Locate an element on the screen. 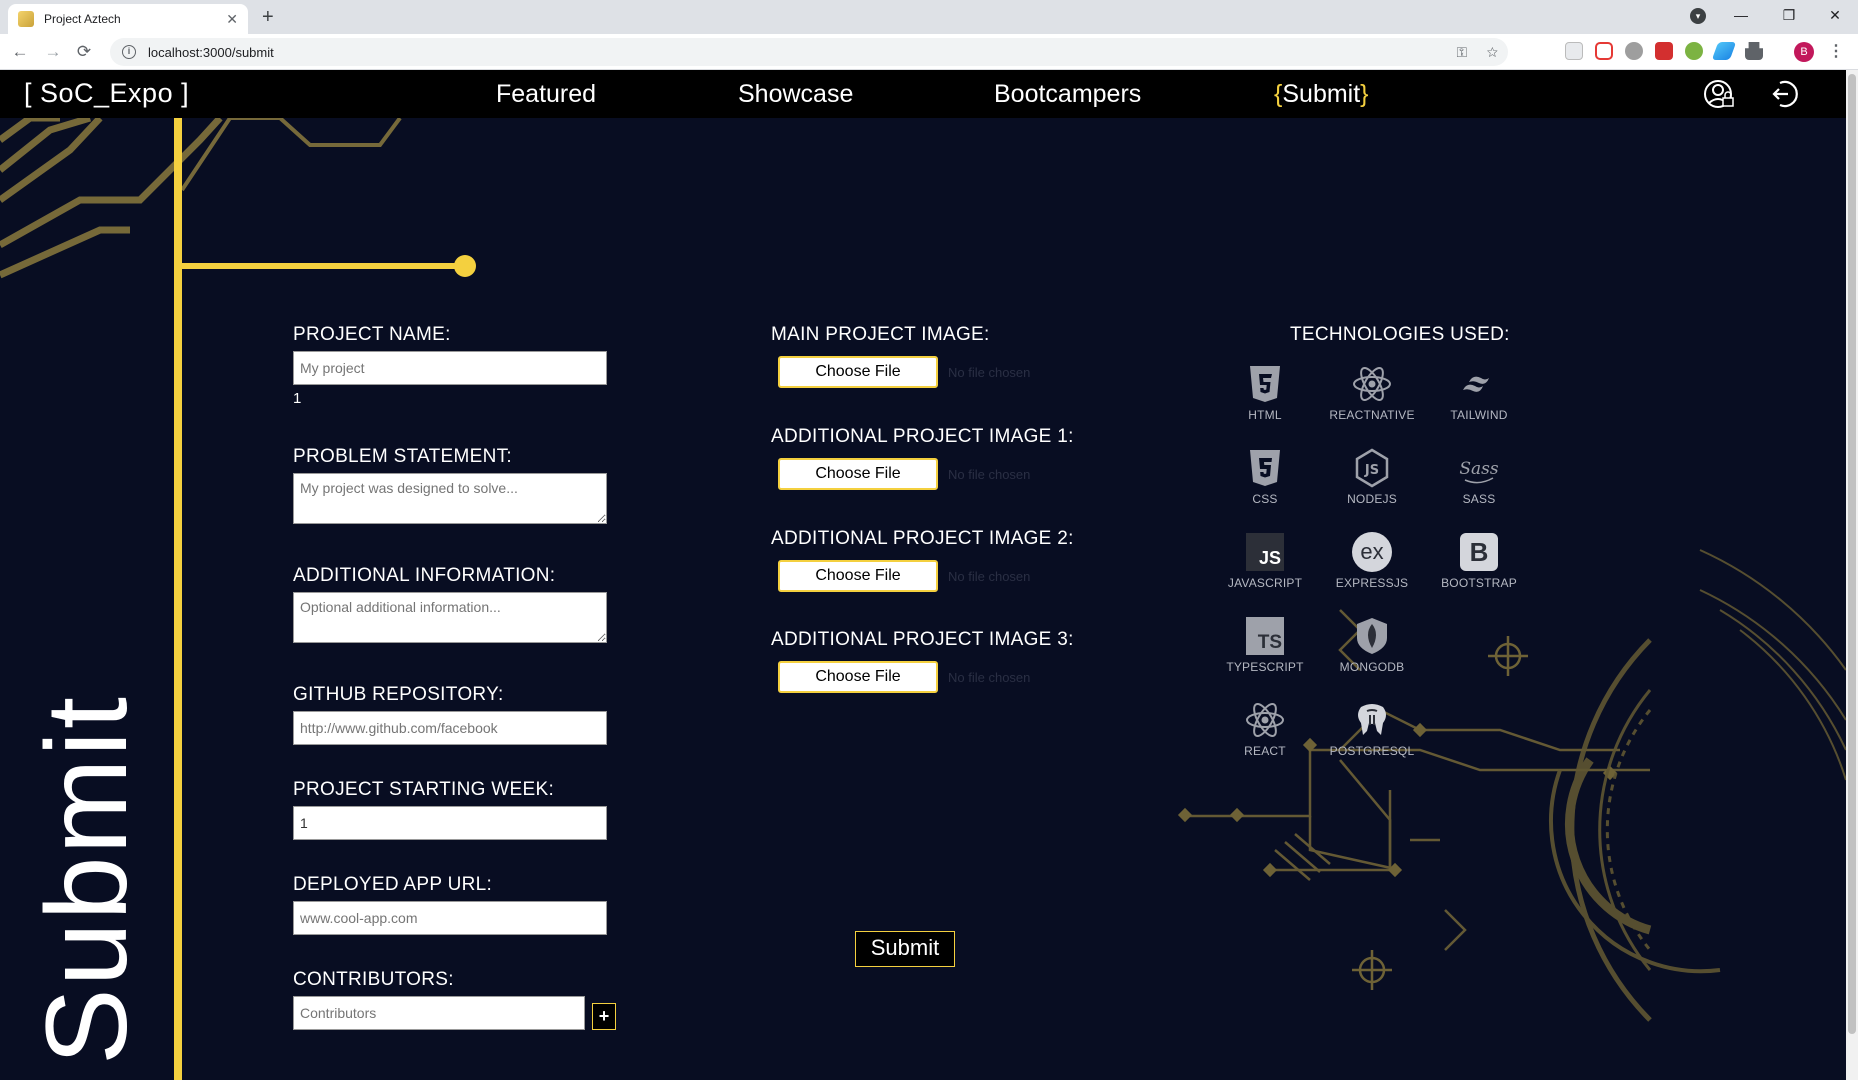 The height and width of the screenshot is (1080, 1858). tech-label: NODEJS is located at coordinates (1372, 499).